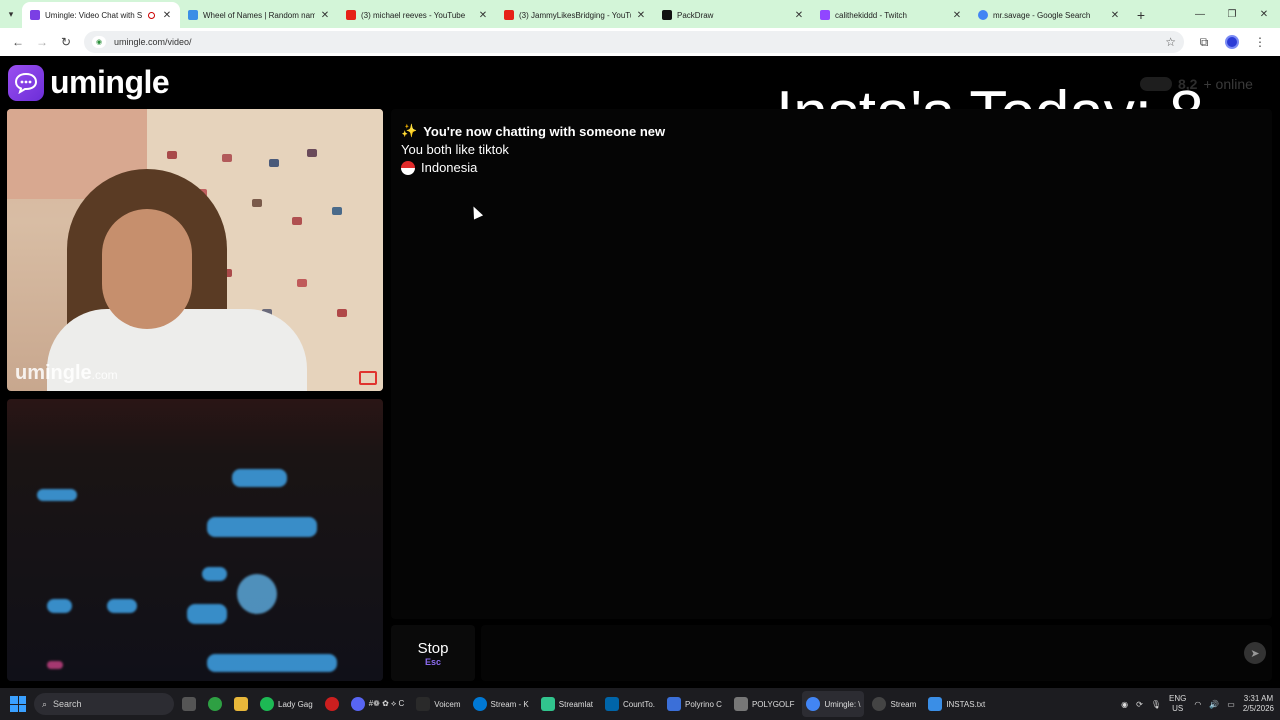  Describe the element at coordinates (189, 704) in the screenshot. I see `task-view-icon` at that location.